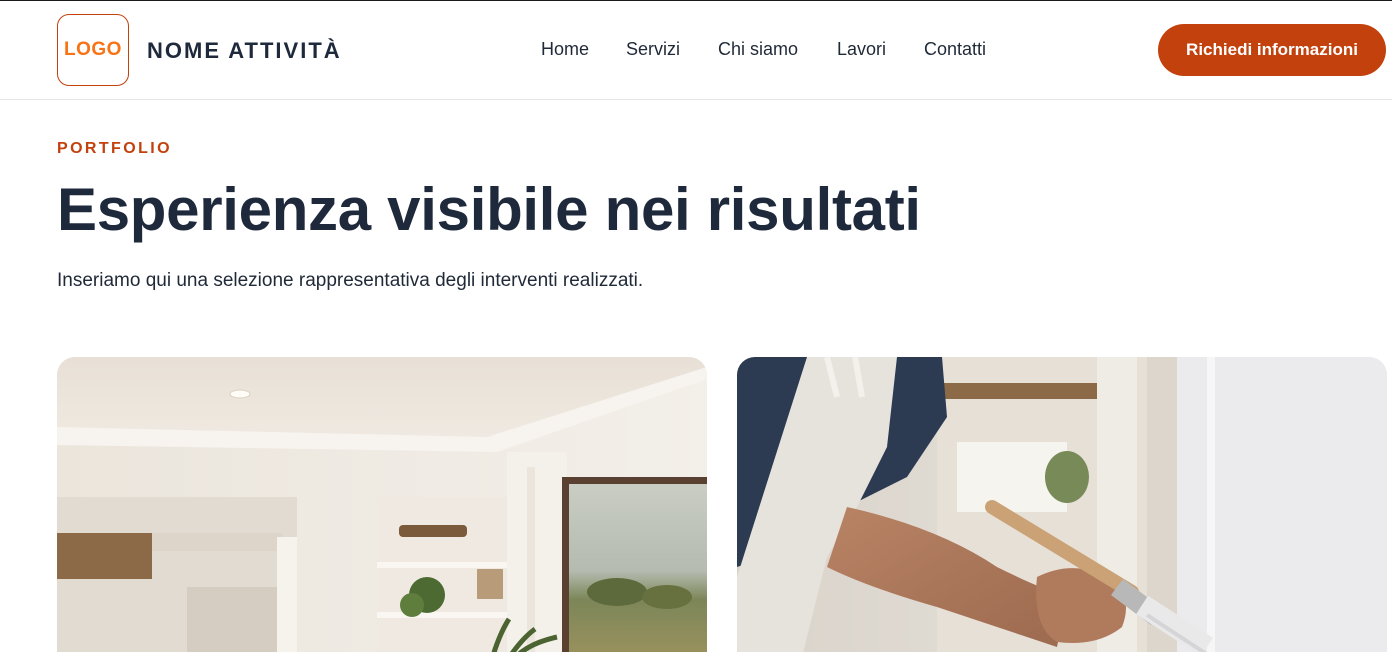  I want to click on logo-text: LOGO, so click(93, 49).